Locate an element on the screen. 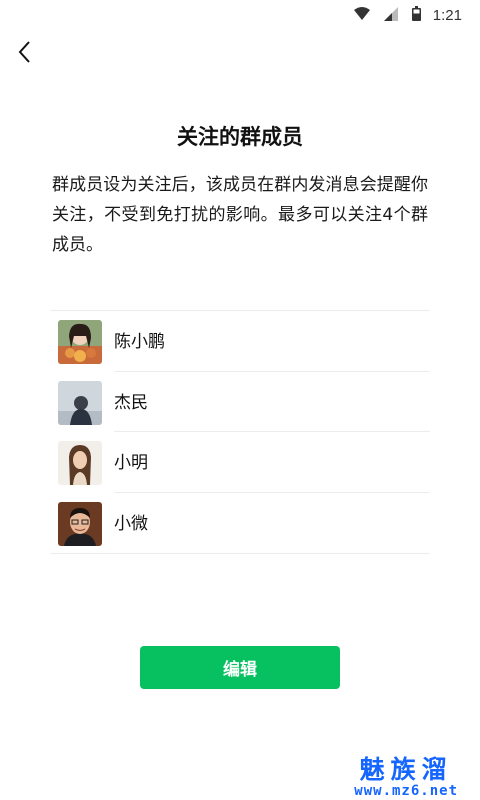 This screenshot has width=480, height=800. status-bar: 1:21 is located at coordinates (240, 15).